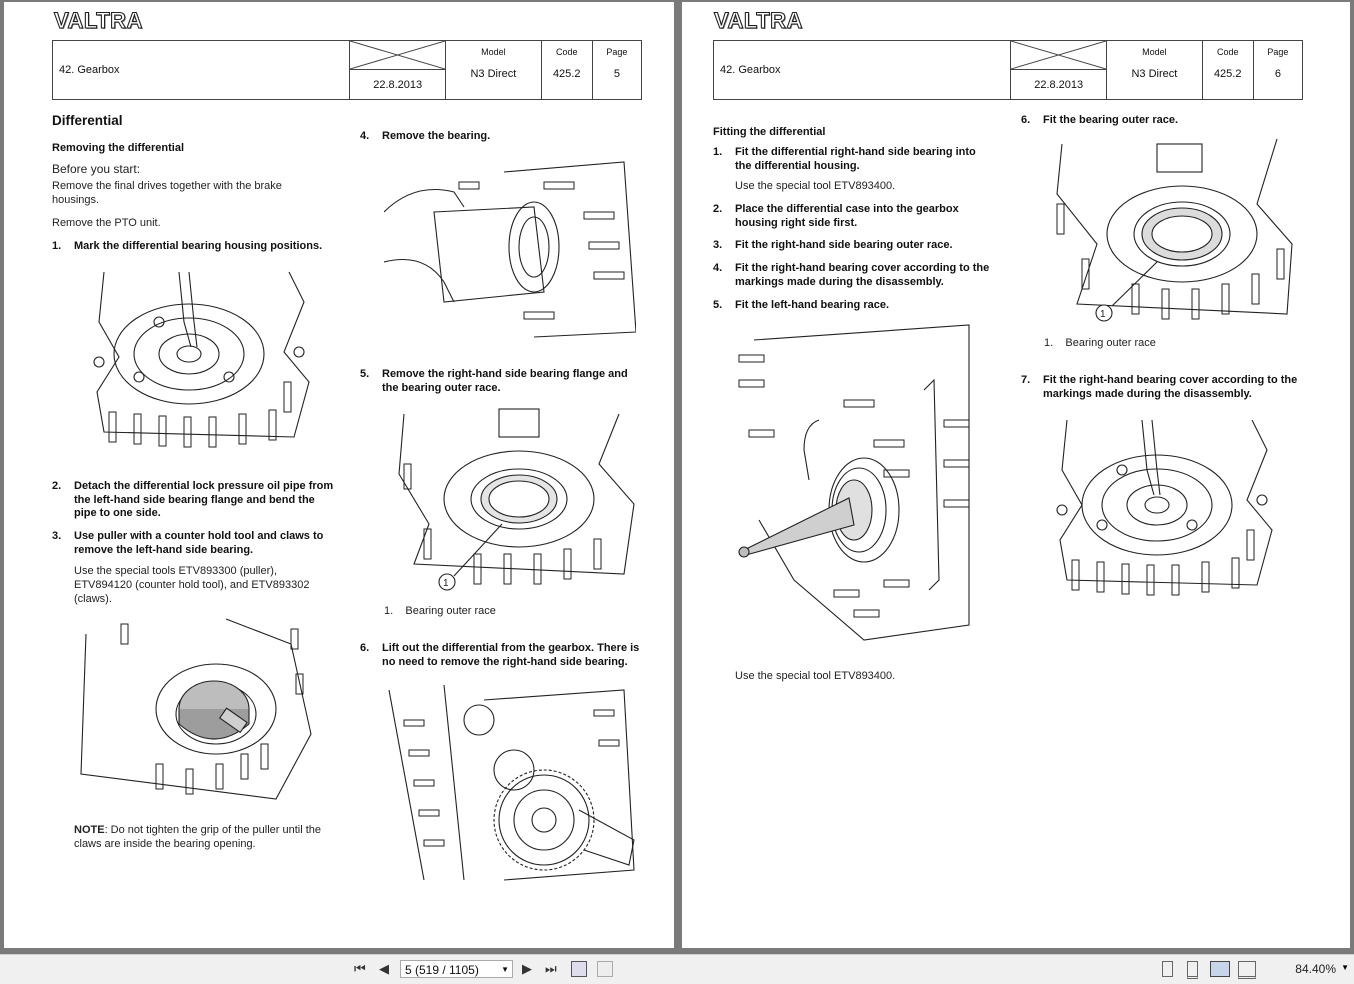 This screenshot has width=1354, height=984. Describe the element at coordinates (1026, 380) in the screenshot. I see `step-number: 7.` at that location.